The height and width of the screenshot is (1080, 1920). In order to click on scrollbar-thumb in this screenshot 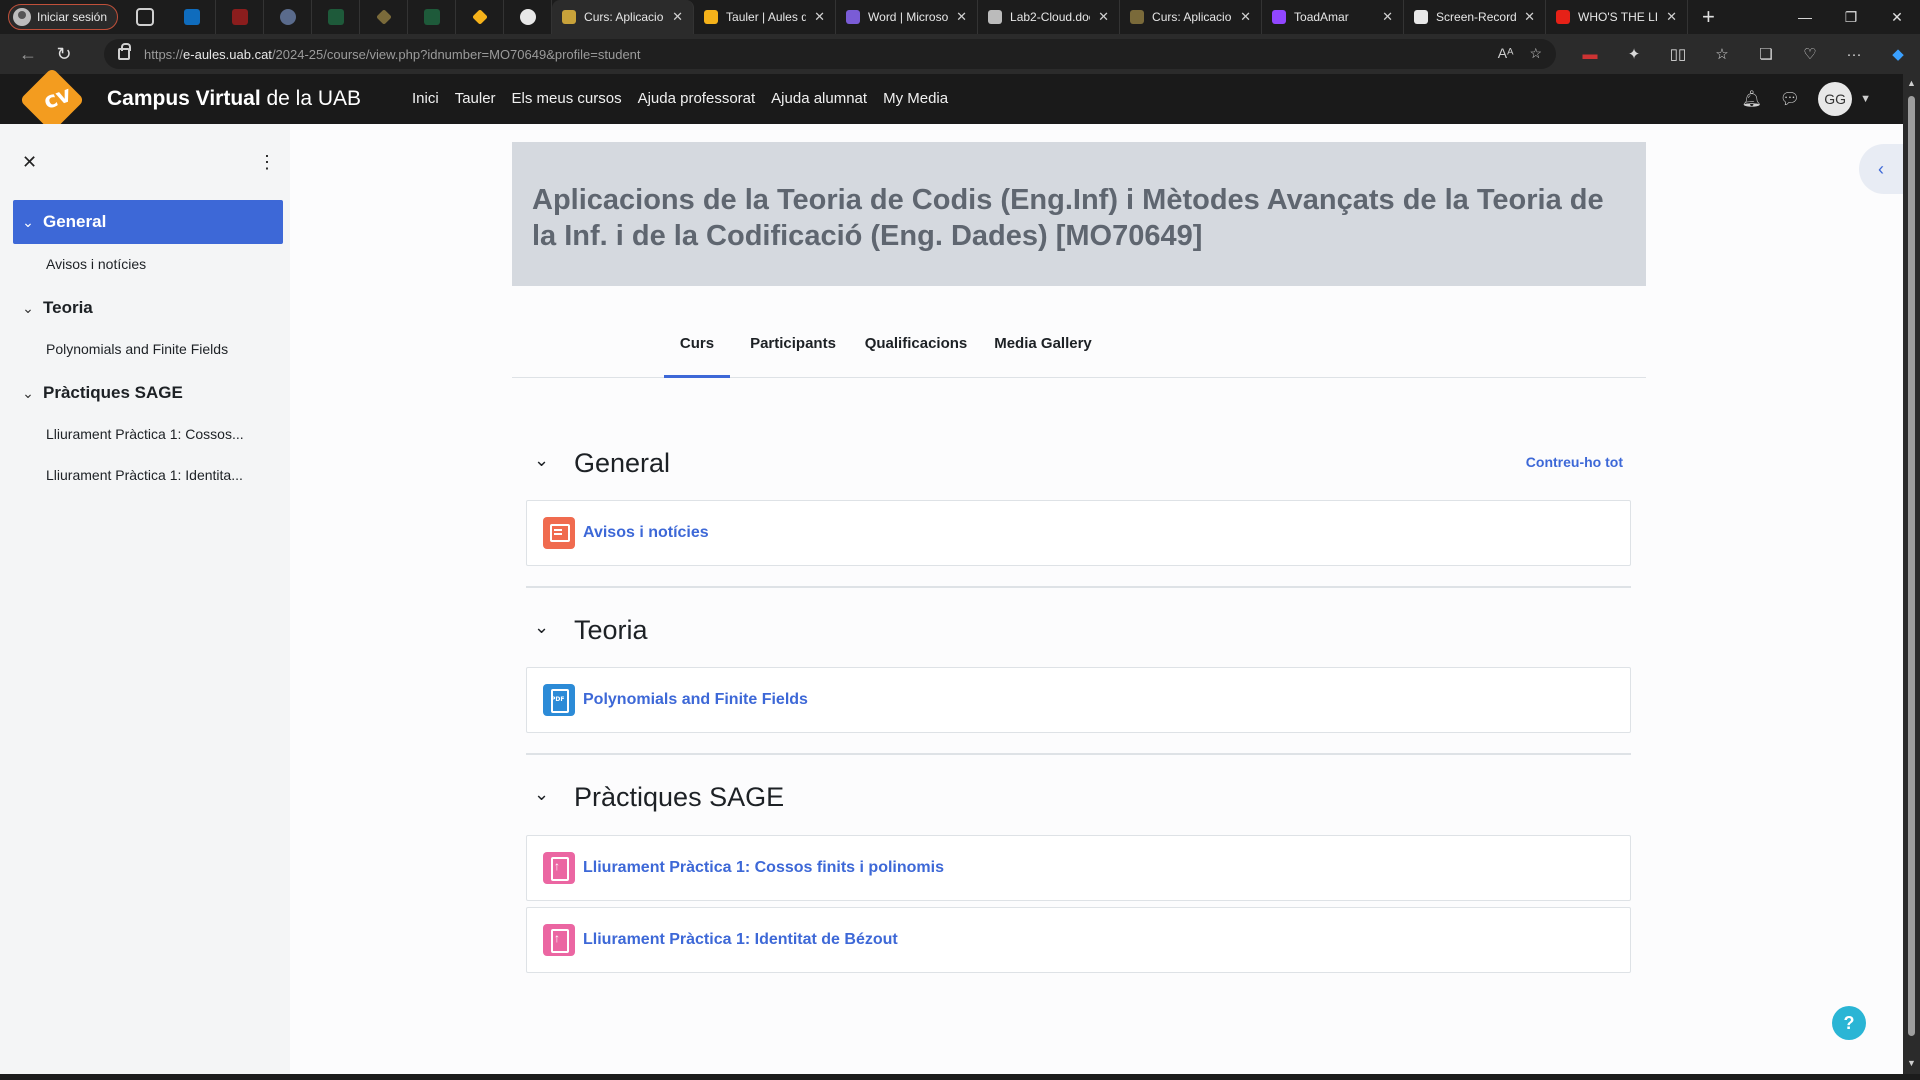, I will do `click(1911, 566)`.